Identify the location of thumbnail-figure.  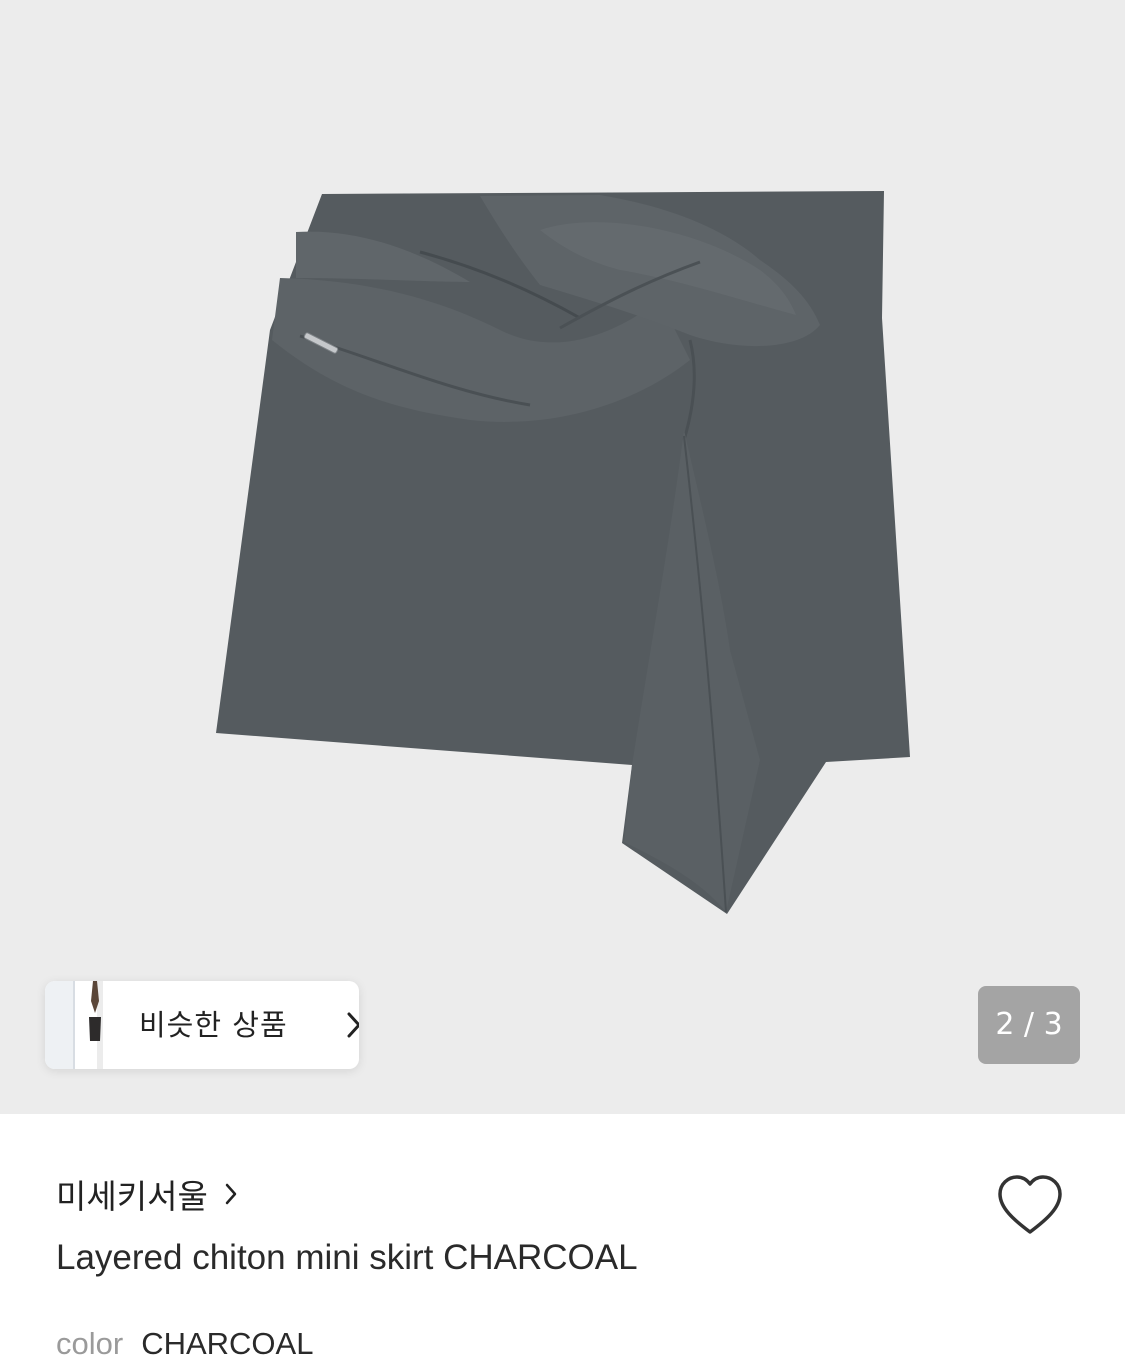
(95, 1011).